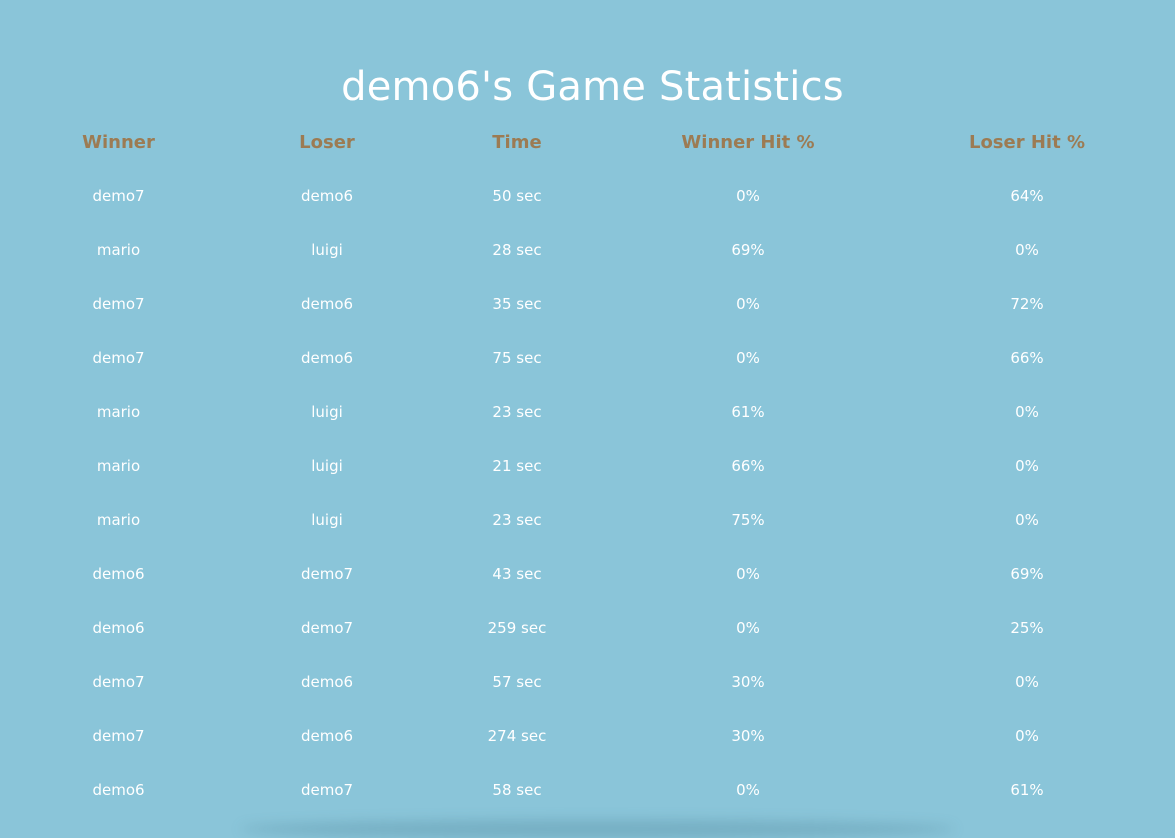 The height and width of the screenshot is (838, 1175). What do you see at coordinates (587, 196) in the screenshot?
I see `table-row: demo7 demo6 50 sec 0% 64%` at bounding box center [587, 196].